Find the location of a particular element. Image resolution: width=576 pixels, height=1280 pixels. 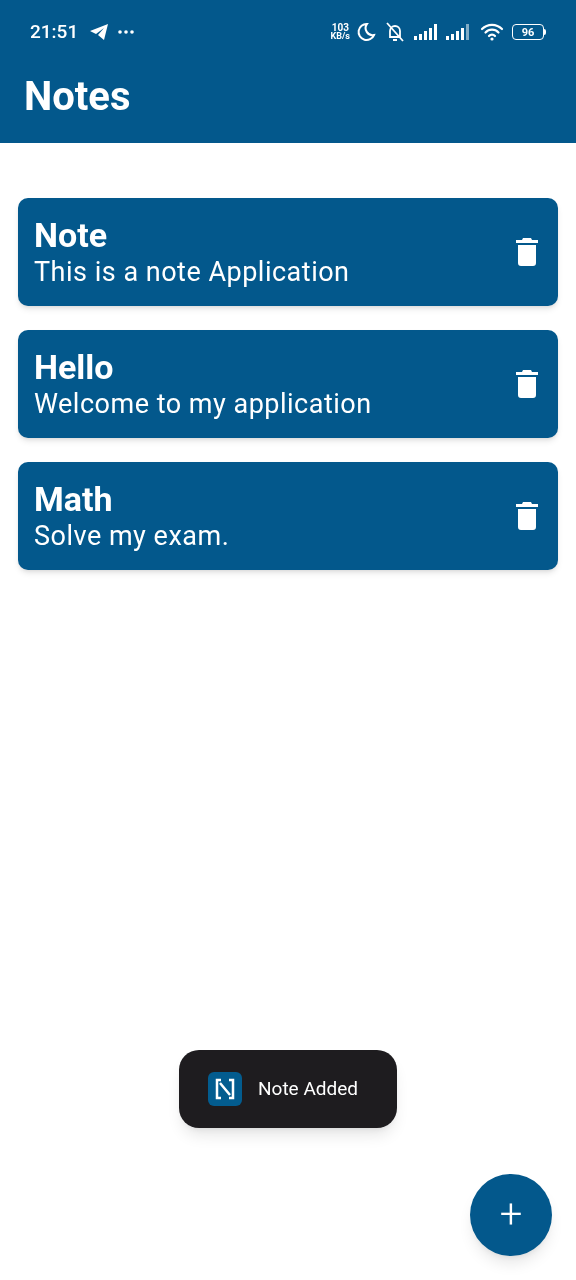

note-card: Note This is a note Application is located at coordinates (288, 252).